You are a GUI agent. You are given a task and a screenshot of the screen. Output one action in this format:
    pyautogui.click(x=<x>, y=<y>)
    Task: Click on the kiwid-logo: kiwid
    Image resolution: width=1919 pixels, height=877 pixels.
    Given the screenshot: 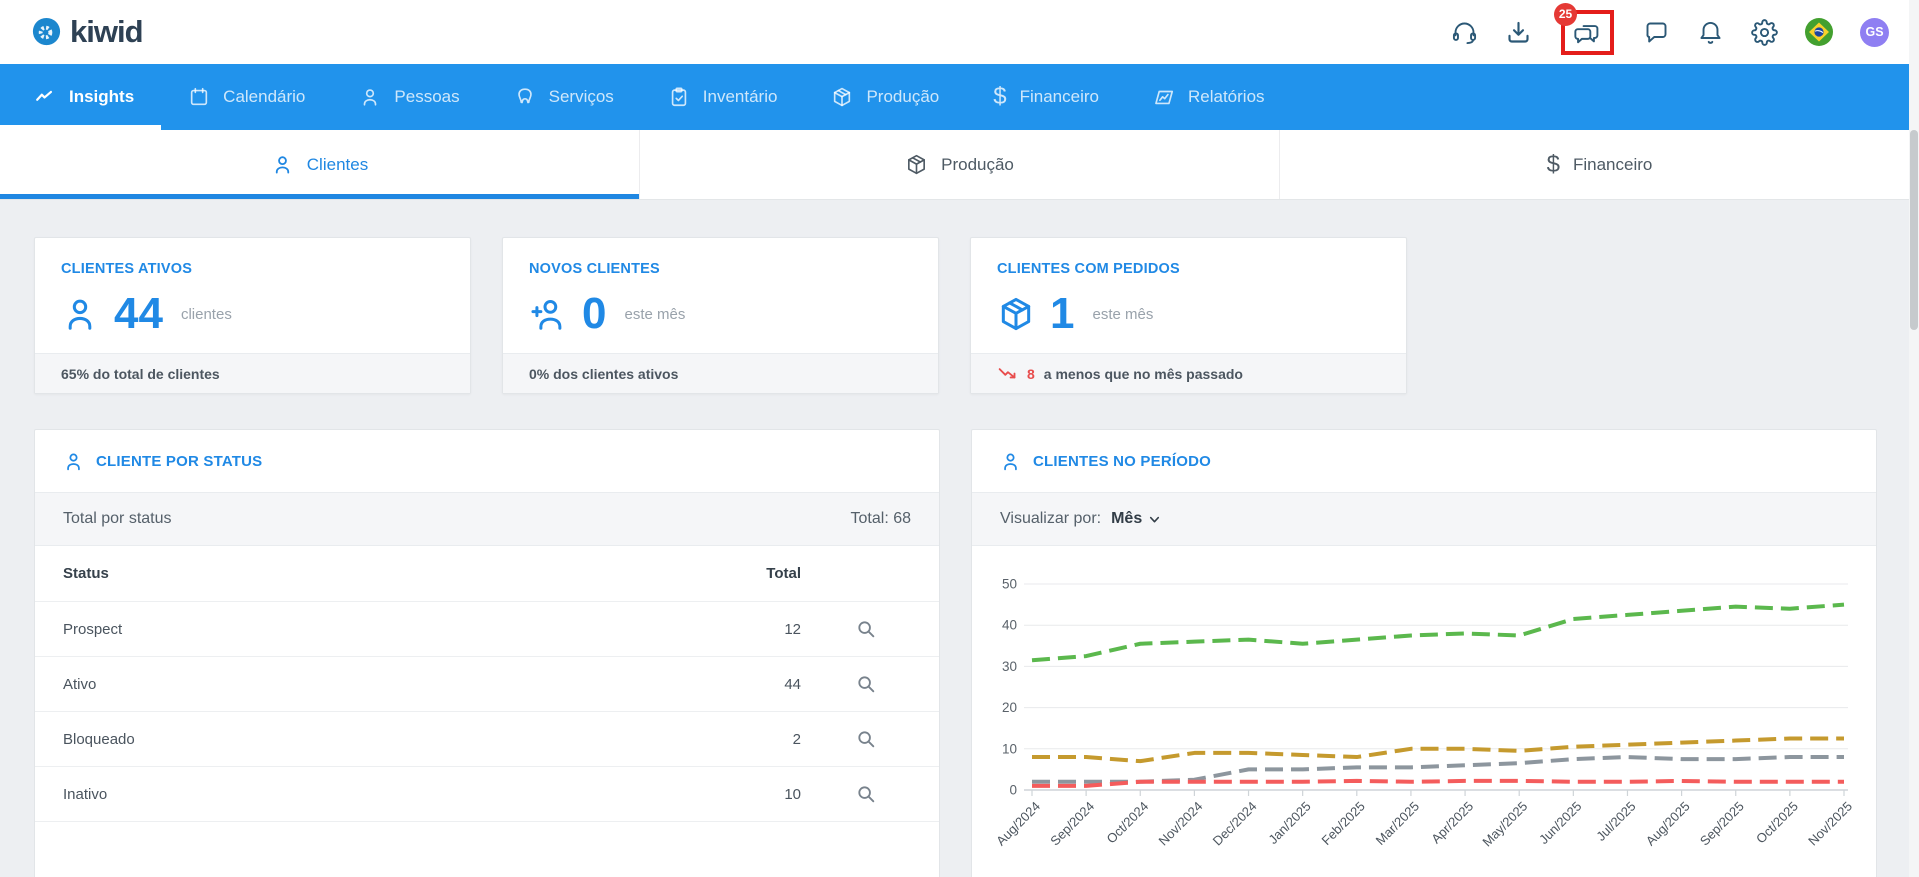 What is the action you would take?
    pyautogui.click(x=87, y=32)
    